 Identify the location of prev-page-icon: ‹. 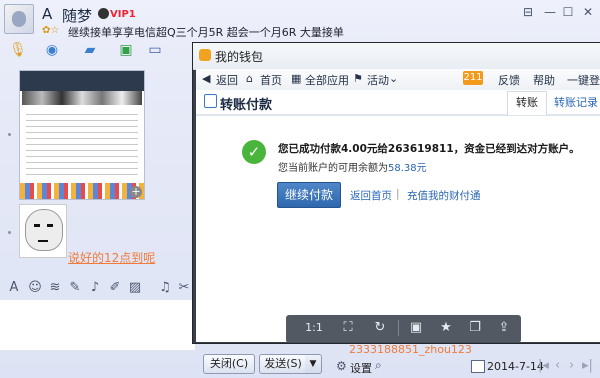
(557, 365).